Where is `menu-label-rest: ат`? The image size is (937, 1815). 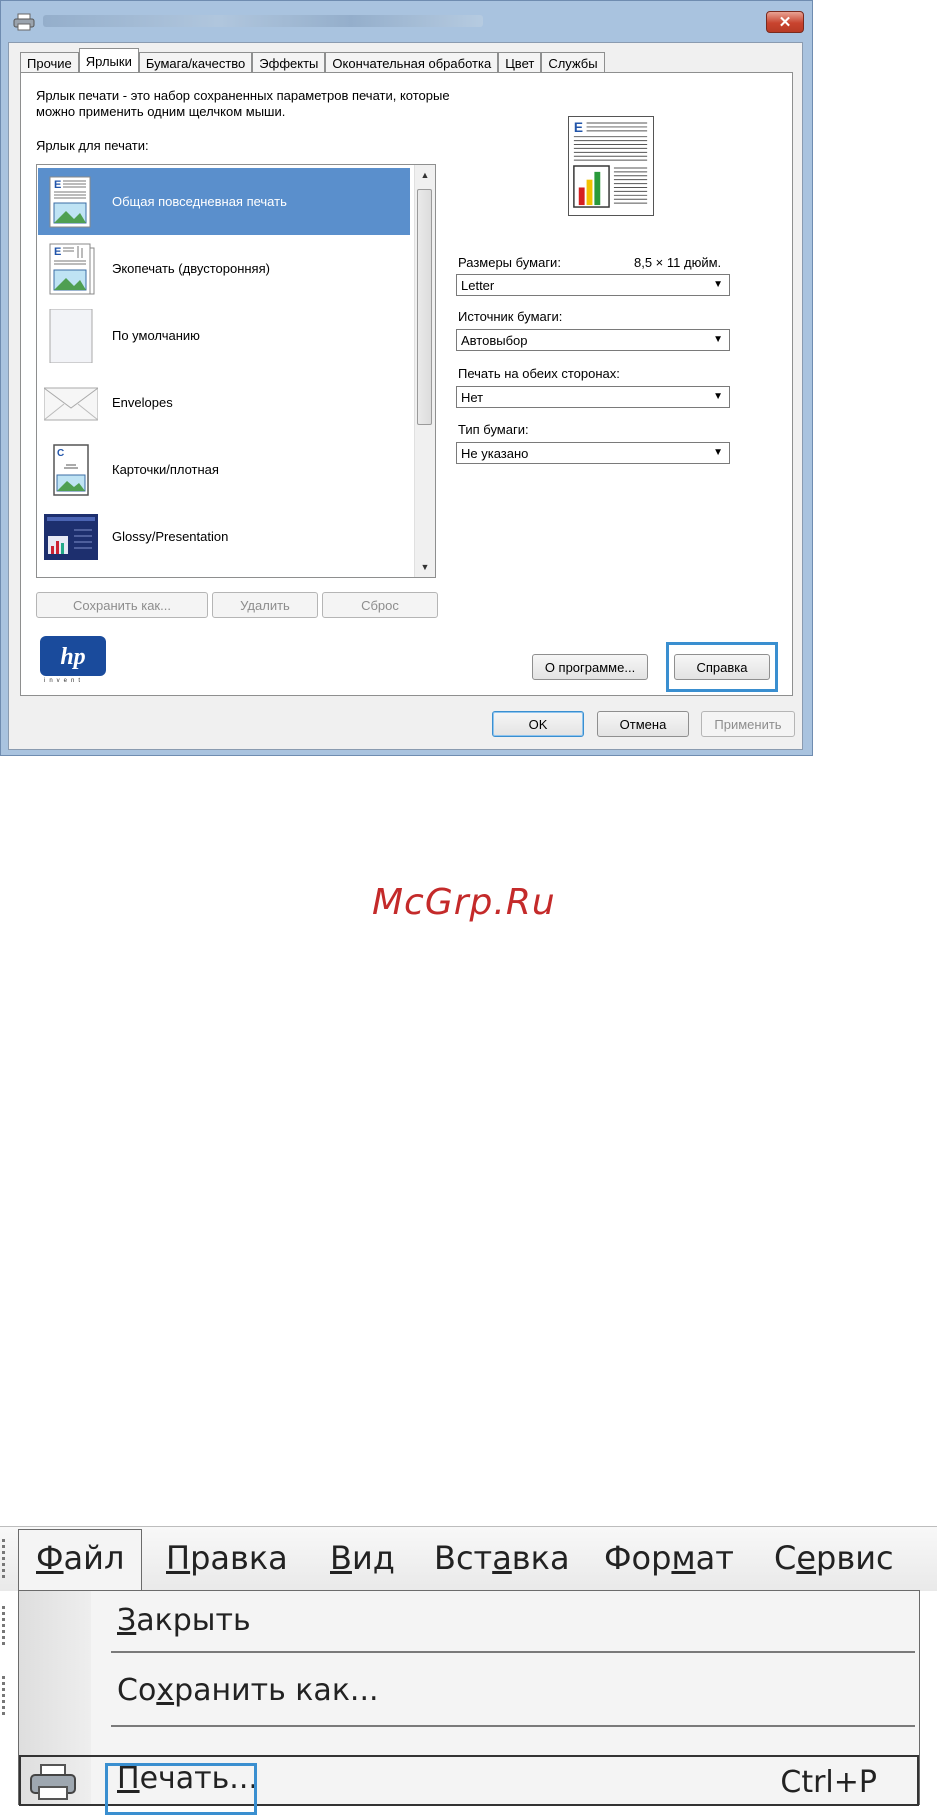
menu-label-rest: ат is located at coordinates (714, 1558).